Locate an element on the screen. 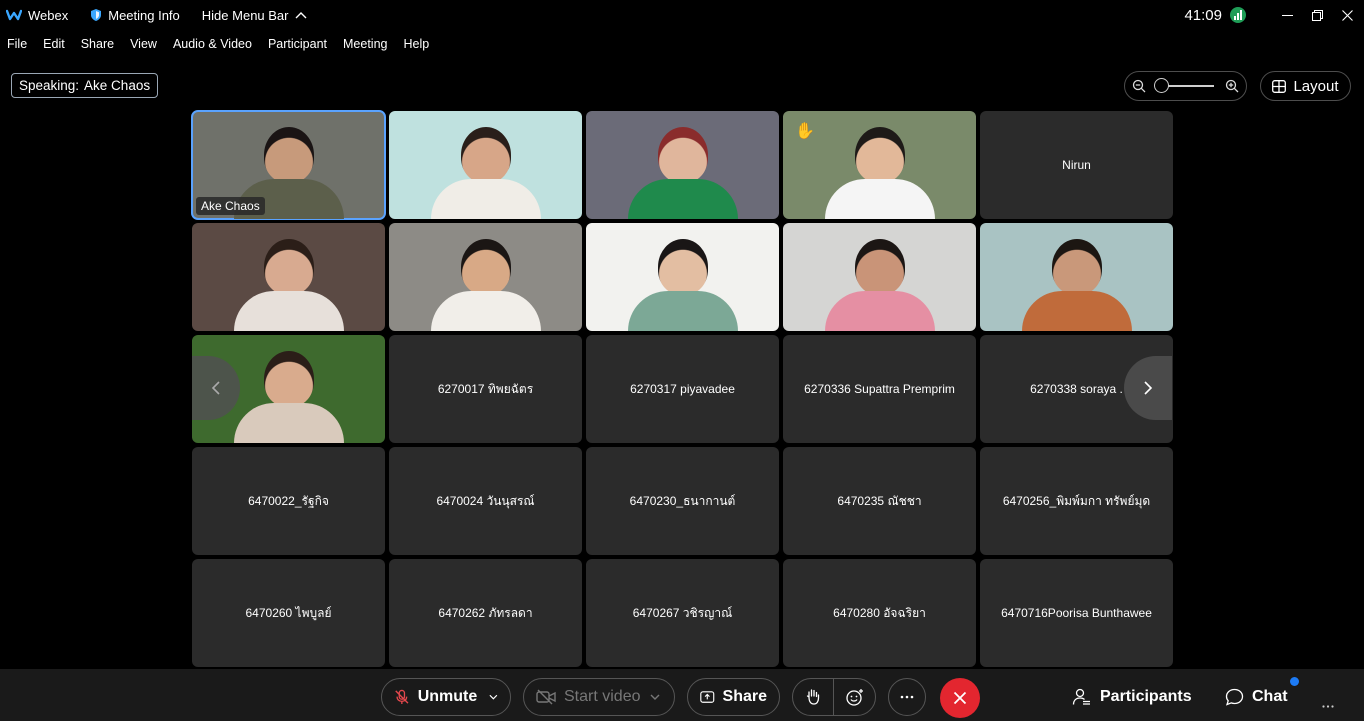  minimize-button is located at coordinates (1287, 15).